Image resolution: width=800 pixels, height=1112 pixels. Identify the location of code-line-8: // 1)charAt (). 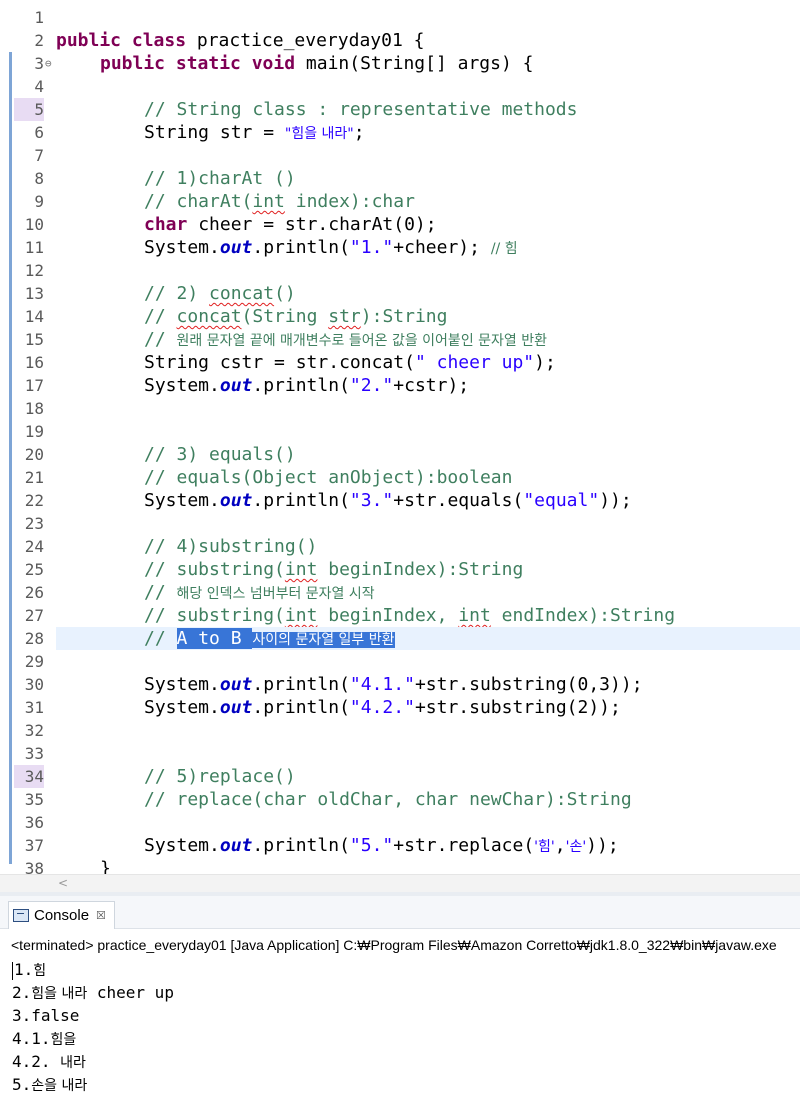
(472, 178).